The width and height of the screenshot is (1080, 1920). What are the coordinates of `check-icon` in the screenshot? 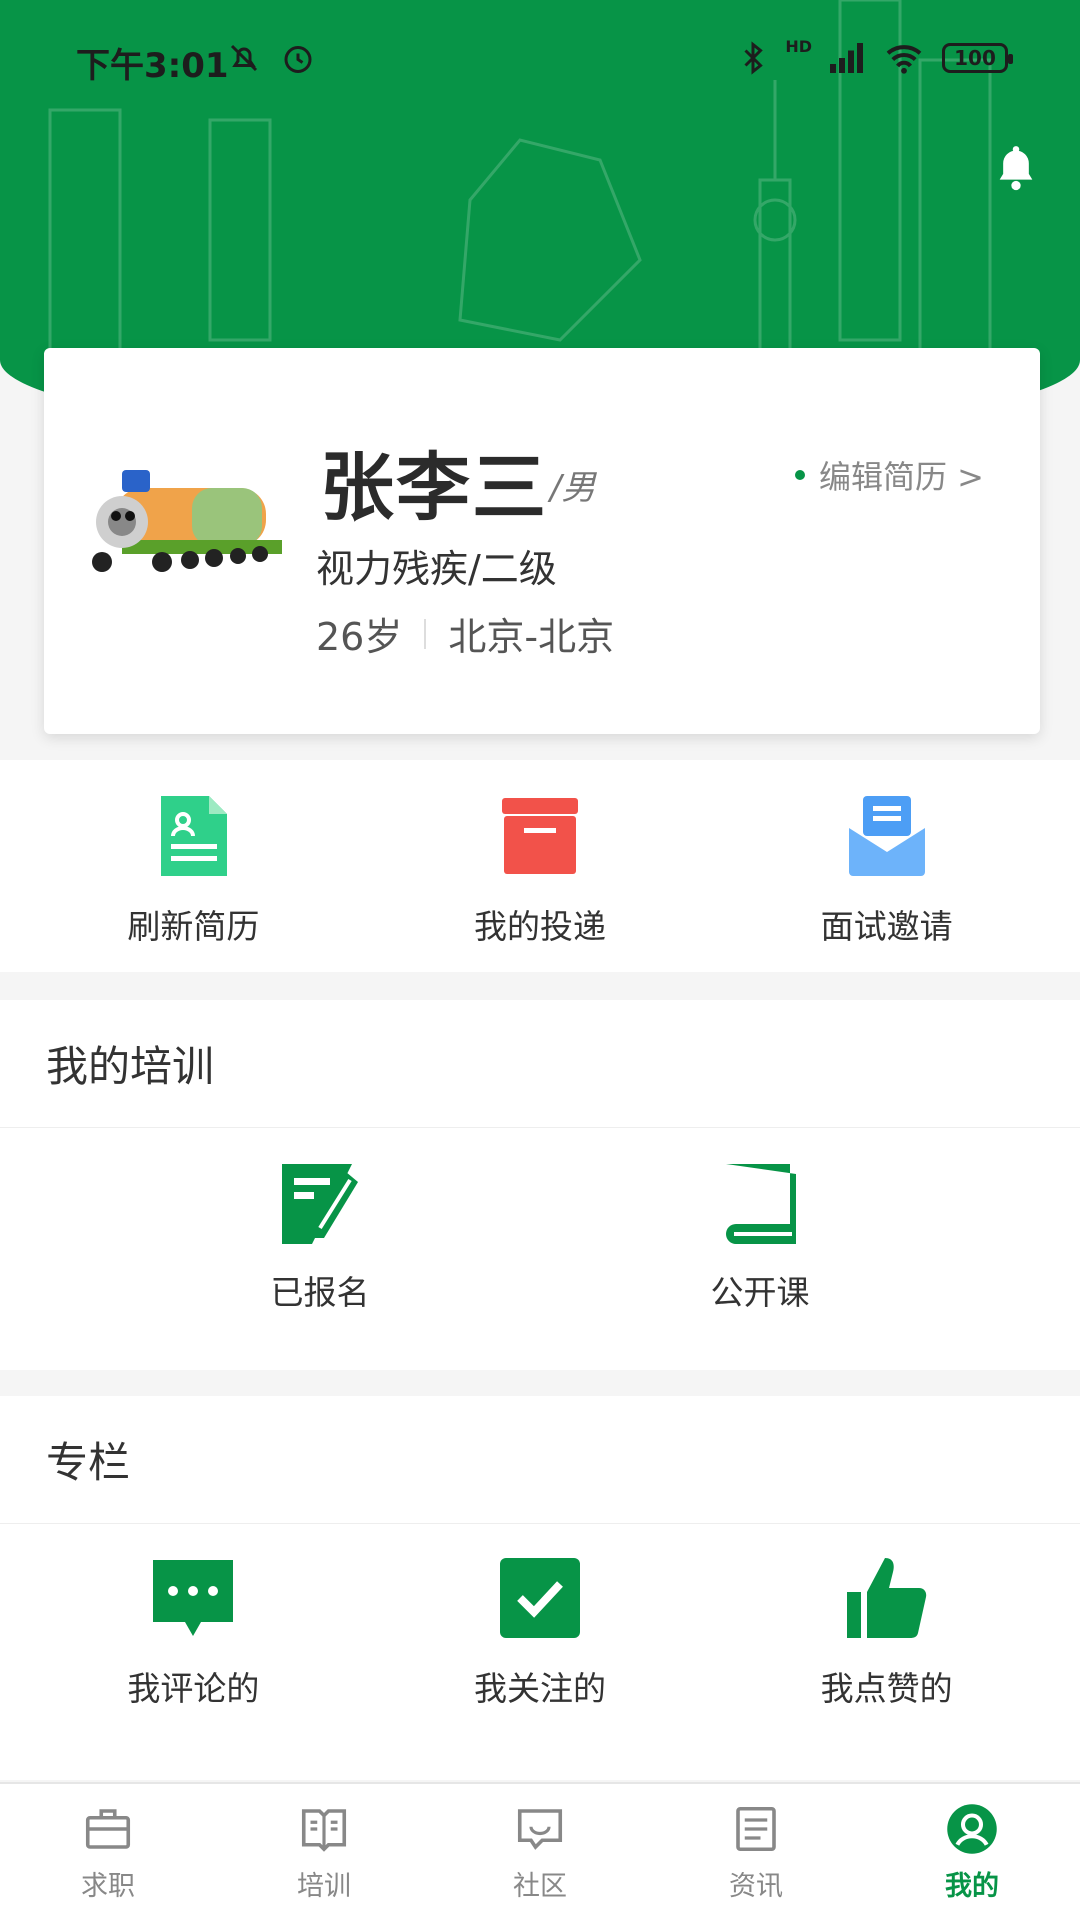 It's located at (539, 1598).